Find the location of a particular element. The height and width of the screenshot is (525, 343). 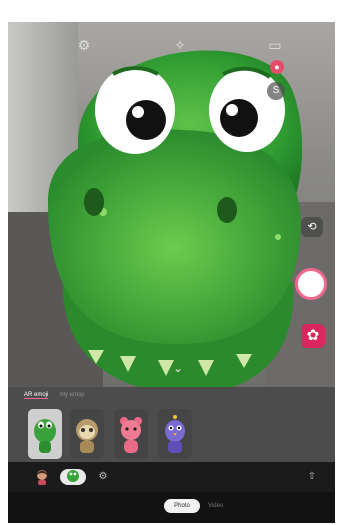

dino-green-icon is located at coordinates (45, 436).